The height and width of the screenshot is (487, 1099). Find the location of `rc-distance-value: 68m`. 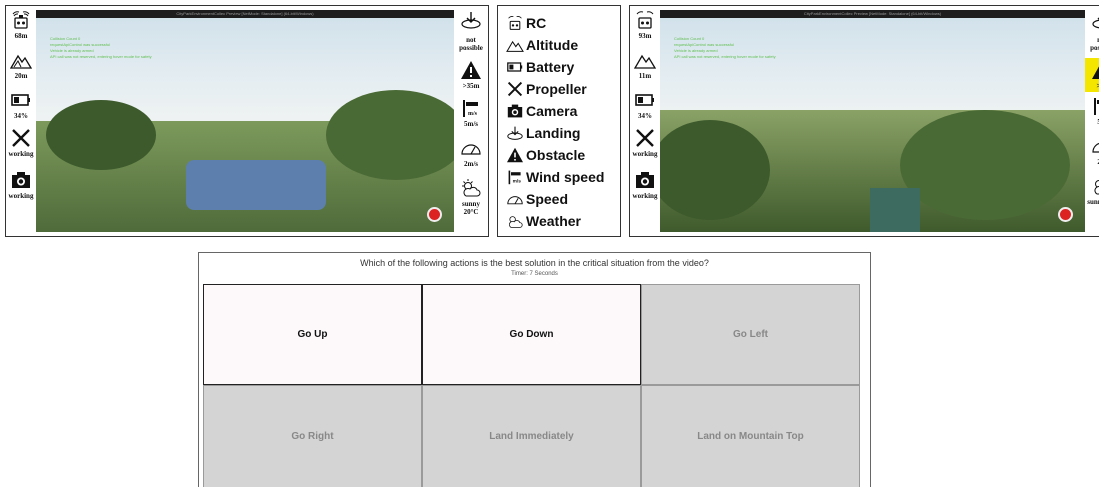

rc-distance-value: 68m is located at coordinates (21, 36).